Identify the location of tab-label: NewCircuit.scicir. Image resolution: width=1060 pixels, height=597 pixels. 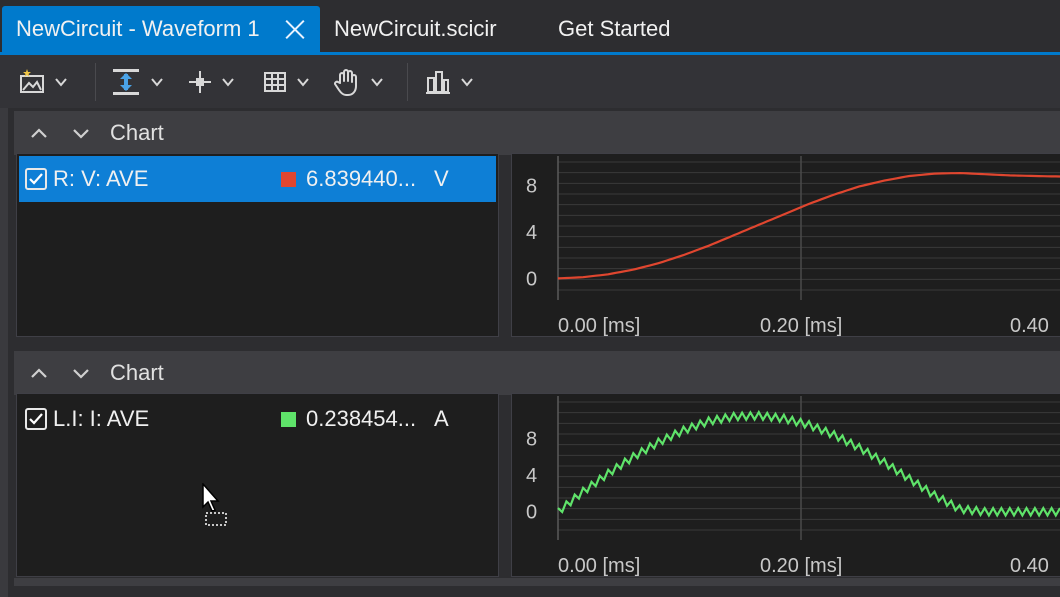
(415, 28).